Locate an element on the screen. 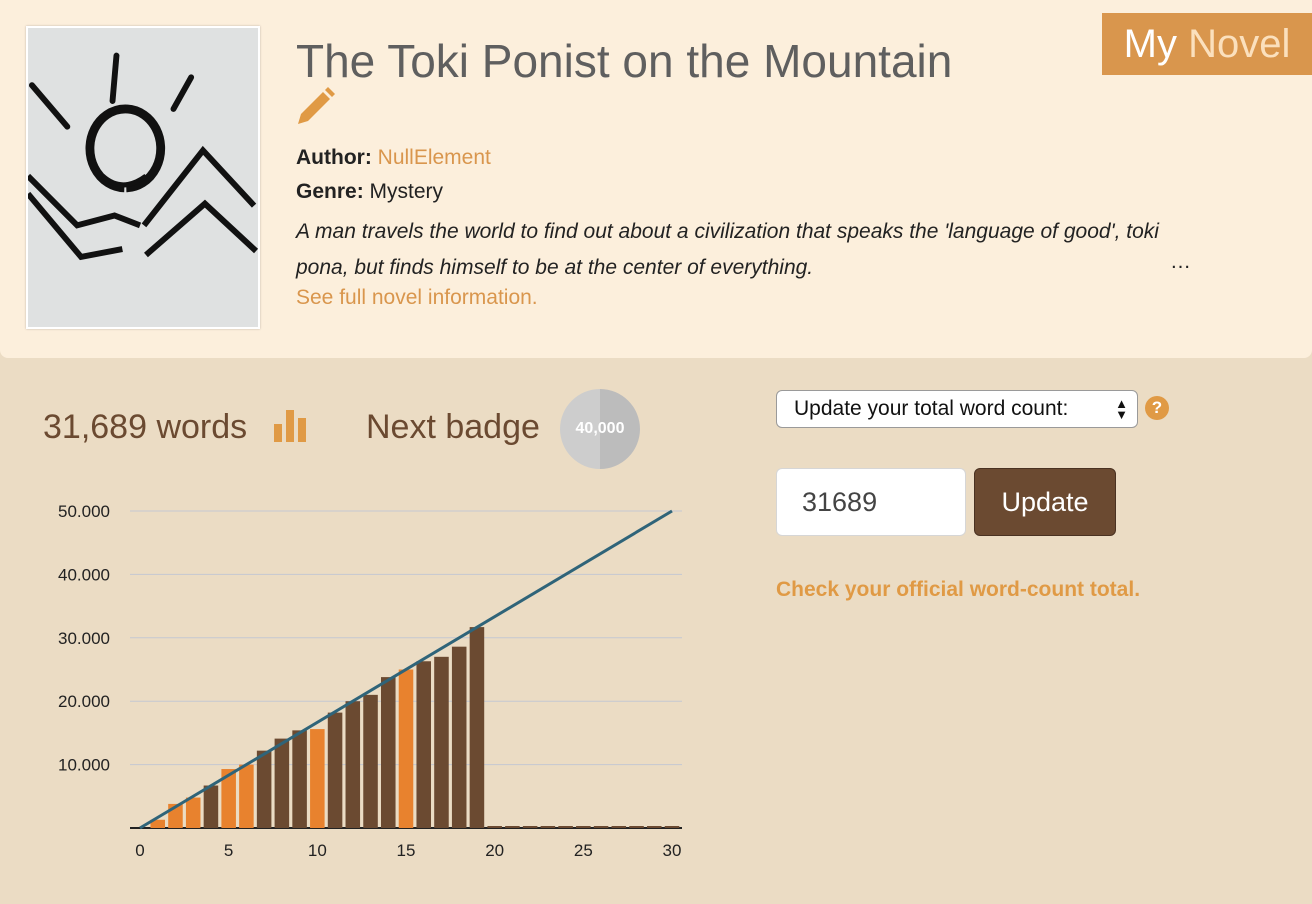  next-badge-value: 40,000 is located at coordinates (600, 428).